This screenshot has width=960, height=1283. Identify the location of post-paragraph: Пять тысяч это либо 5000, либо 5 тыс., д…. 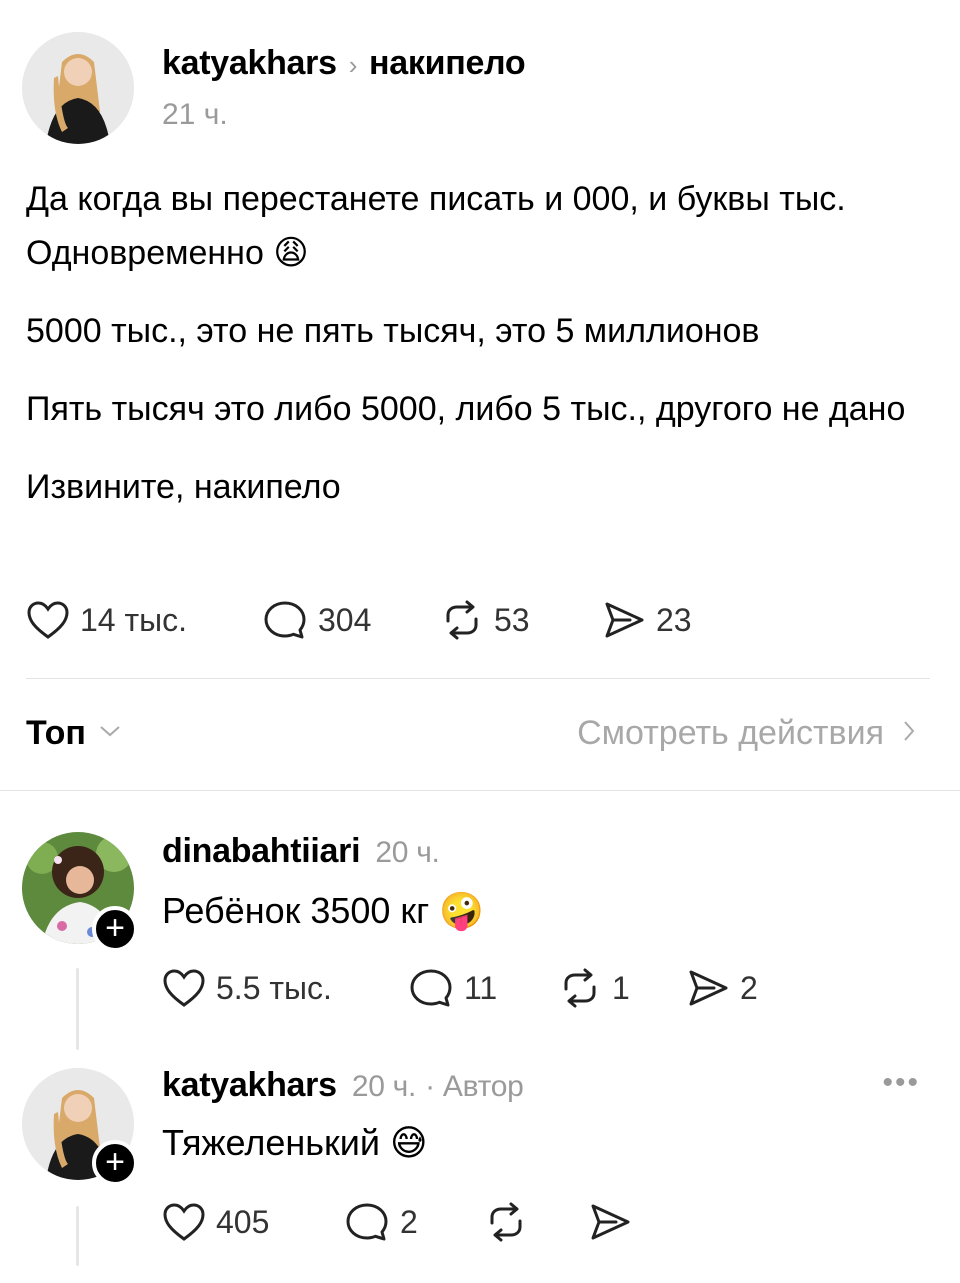
(466, 409).